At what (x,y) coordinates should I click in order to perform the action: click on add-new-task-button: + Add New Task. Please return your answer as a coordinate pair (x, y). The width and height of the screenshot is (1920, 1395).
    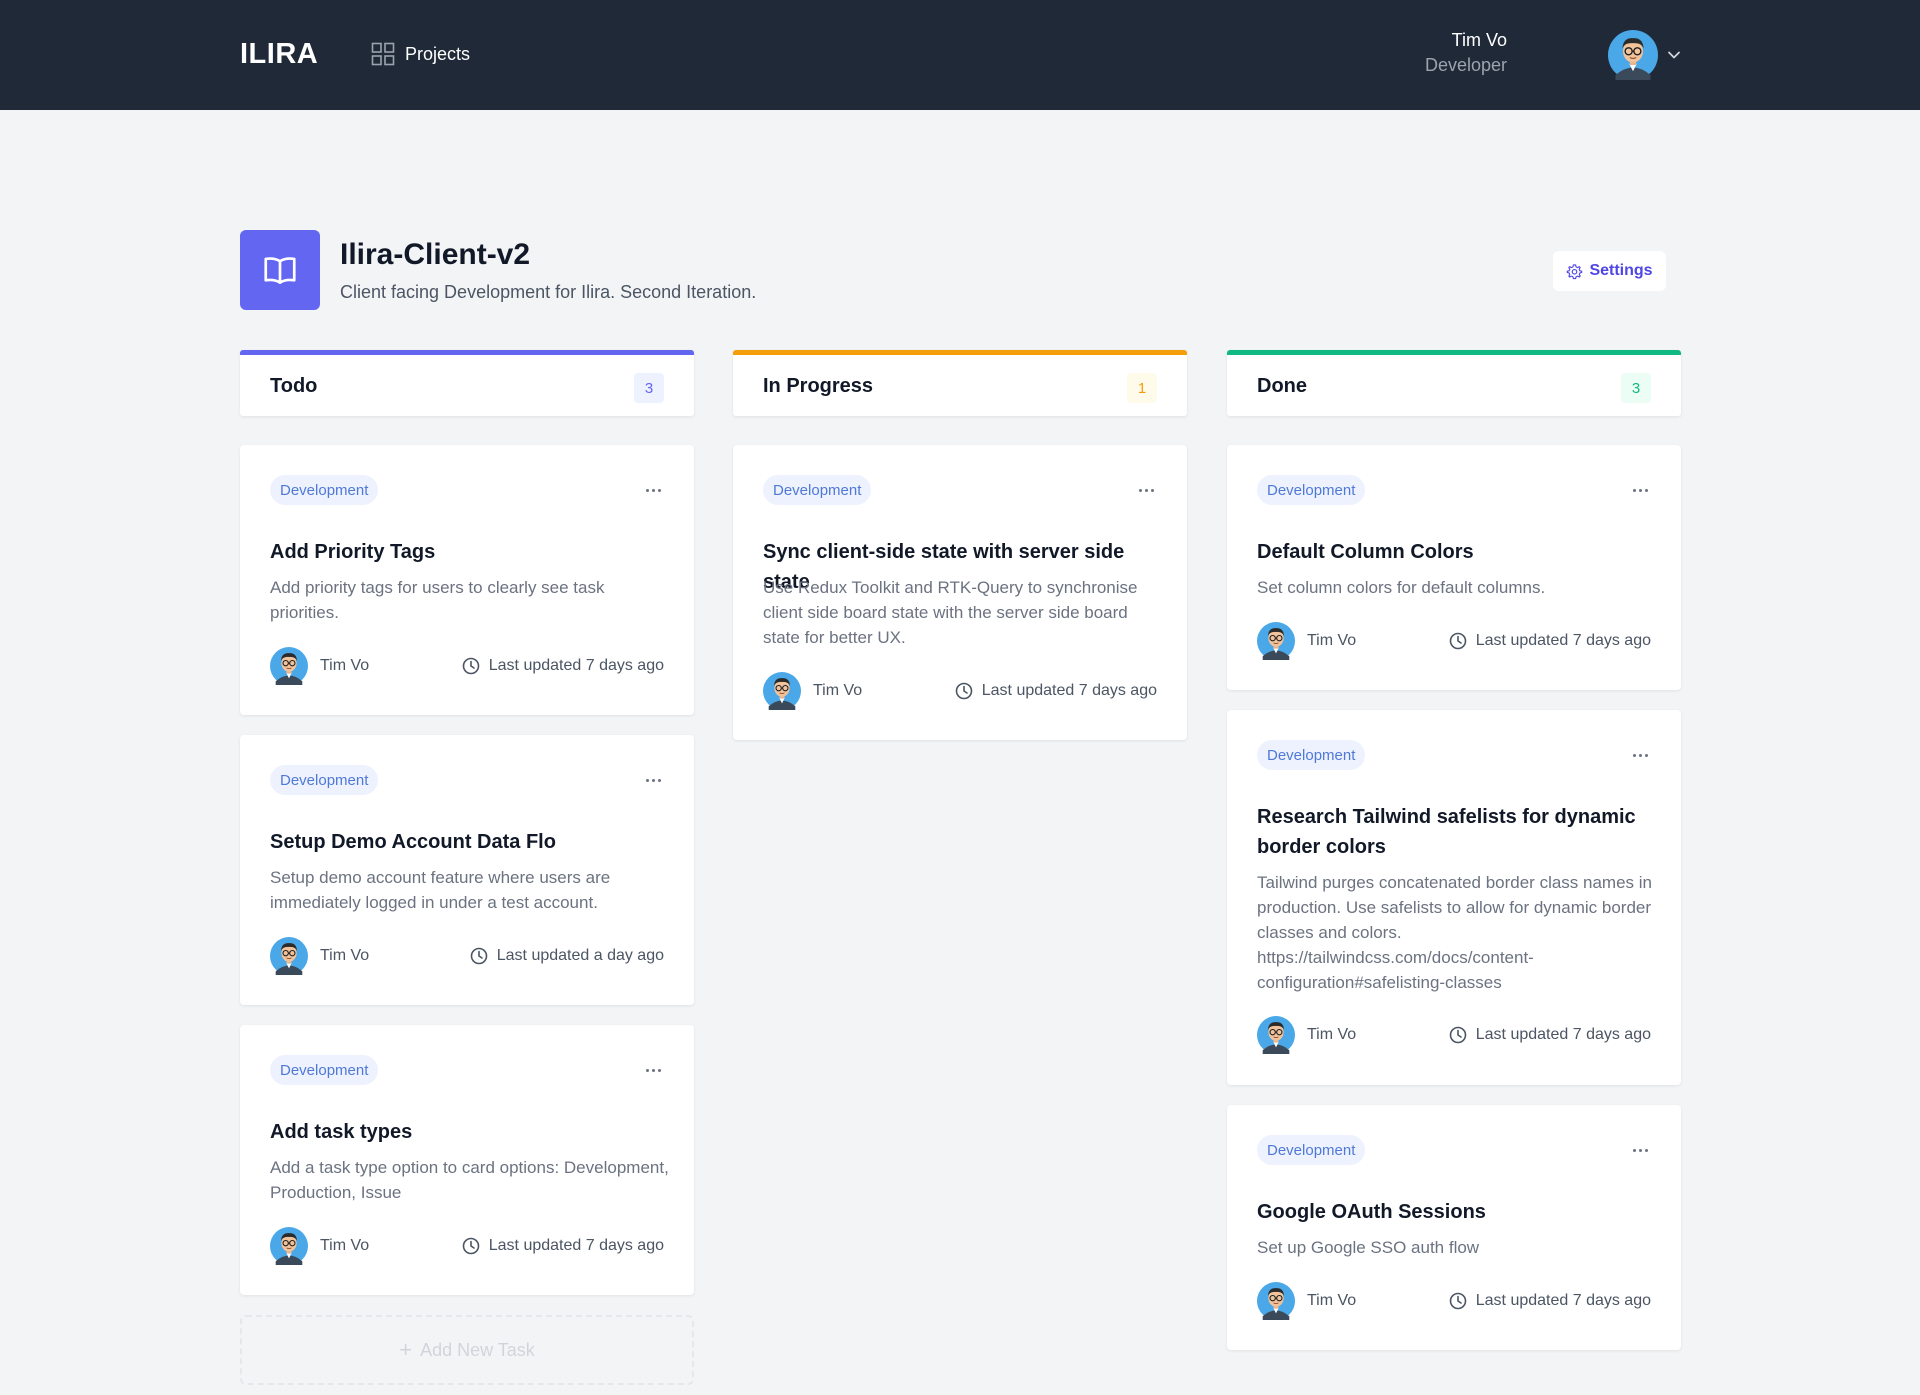
    Looking at the image, I should click on (467, 1350).